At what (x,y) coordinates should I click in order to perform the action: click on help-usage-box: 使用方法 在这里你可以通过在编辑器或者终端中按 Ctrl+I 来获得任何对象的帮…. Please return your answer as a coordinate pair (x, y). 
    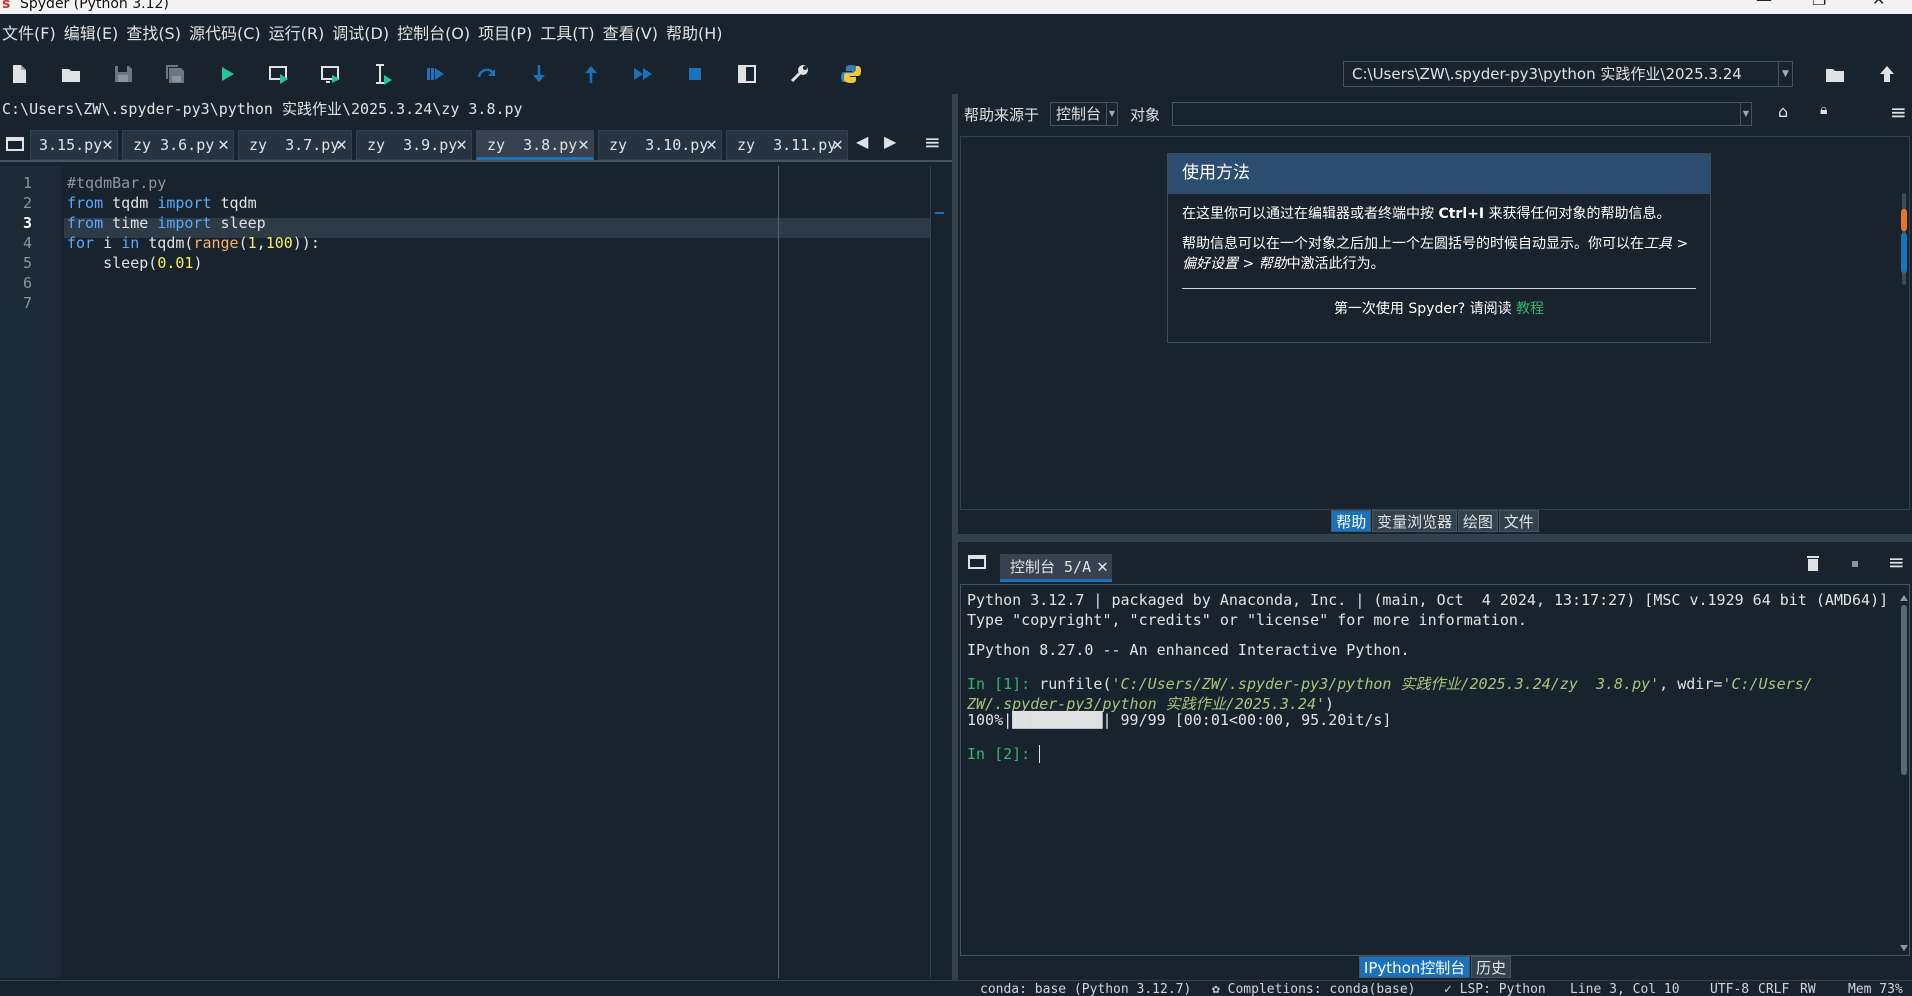
    Looking at the image, I should click on (1439, 248).